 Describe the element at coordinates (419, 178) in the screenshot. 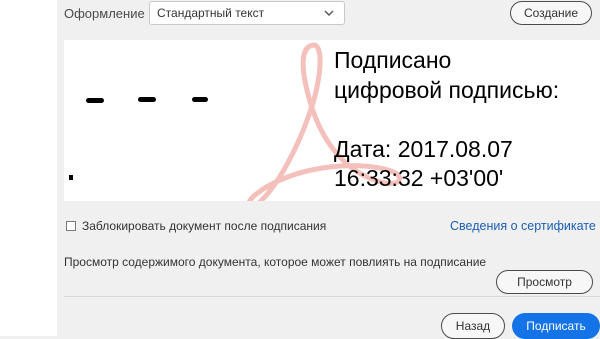

I see `signature-line-4: 16:33:32 +03'00'` at that location.